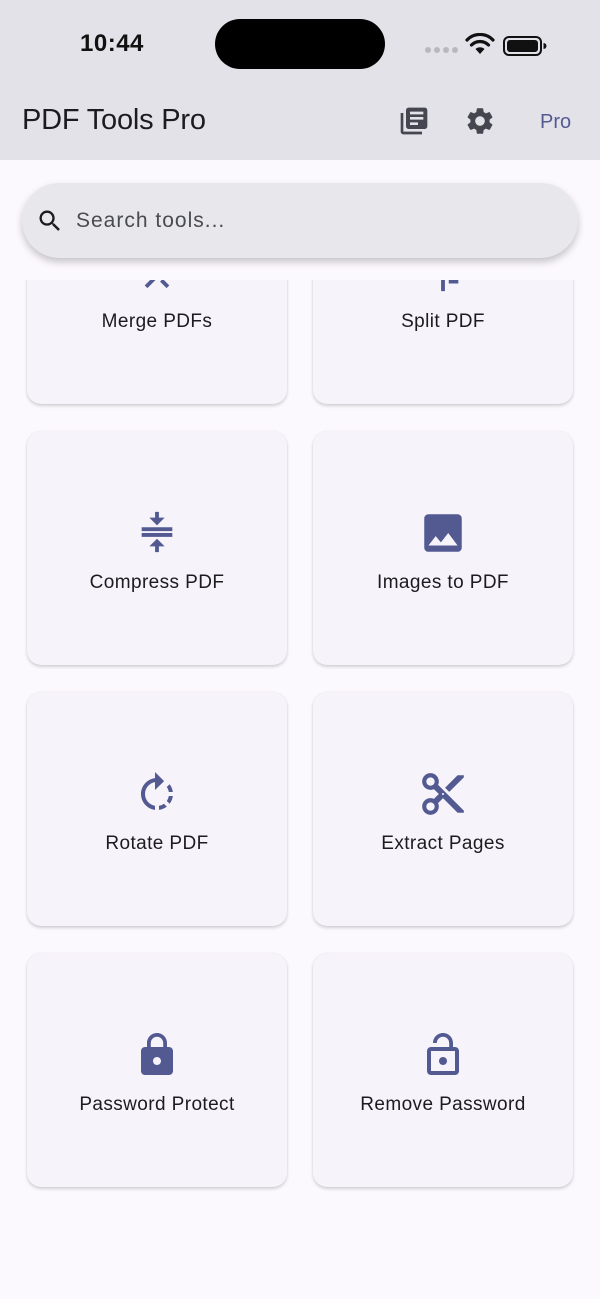 The height and width of the screenshot is (1299, 600). I want to click on tool-label: Password Protect, so click(157, 1104).